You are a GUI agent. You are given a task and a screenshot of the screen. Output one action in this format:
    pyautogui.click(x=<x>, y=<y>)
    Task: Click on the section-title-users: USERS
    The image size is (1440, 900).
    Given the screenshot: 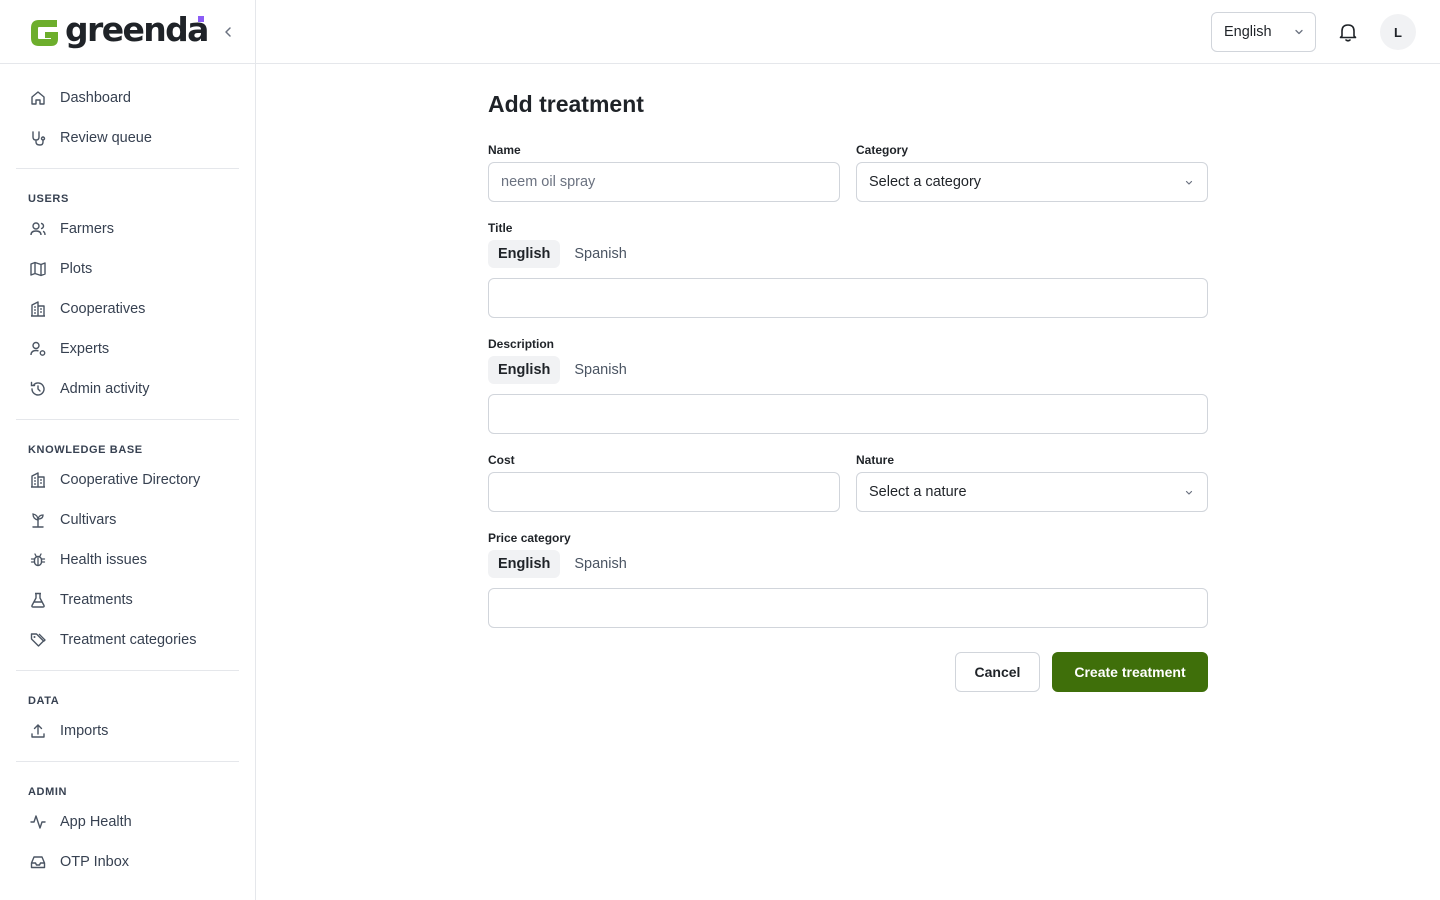 What is the action you would take?
    pyautogui.click(x=48, y=199)
    